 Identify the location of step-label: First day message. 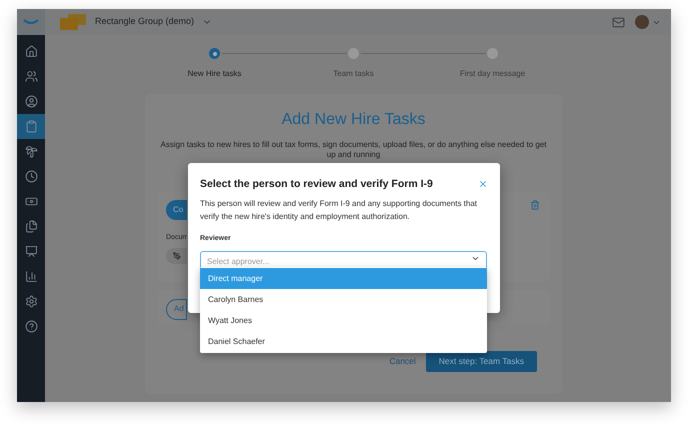
(493, 74).